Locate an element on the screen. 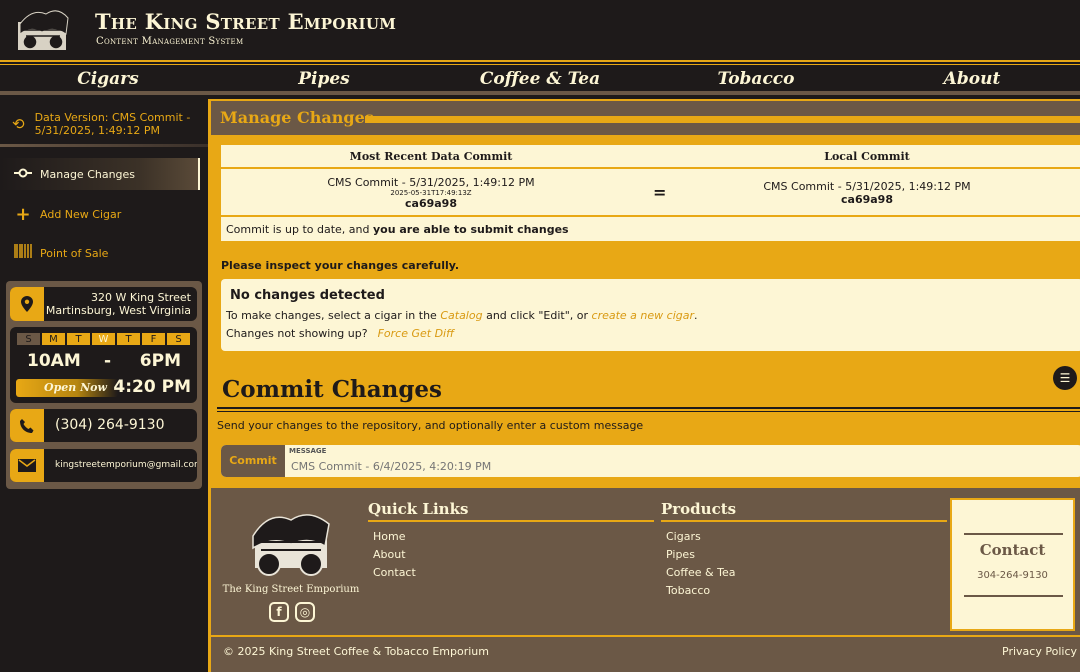  message-label: MESSAGE is located at coordinates (308, 451).